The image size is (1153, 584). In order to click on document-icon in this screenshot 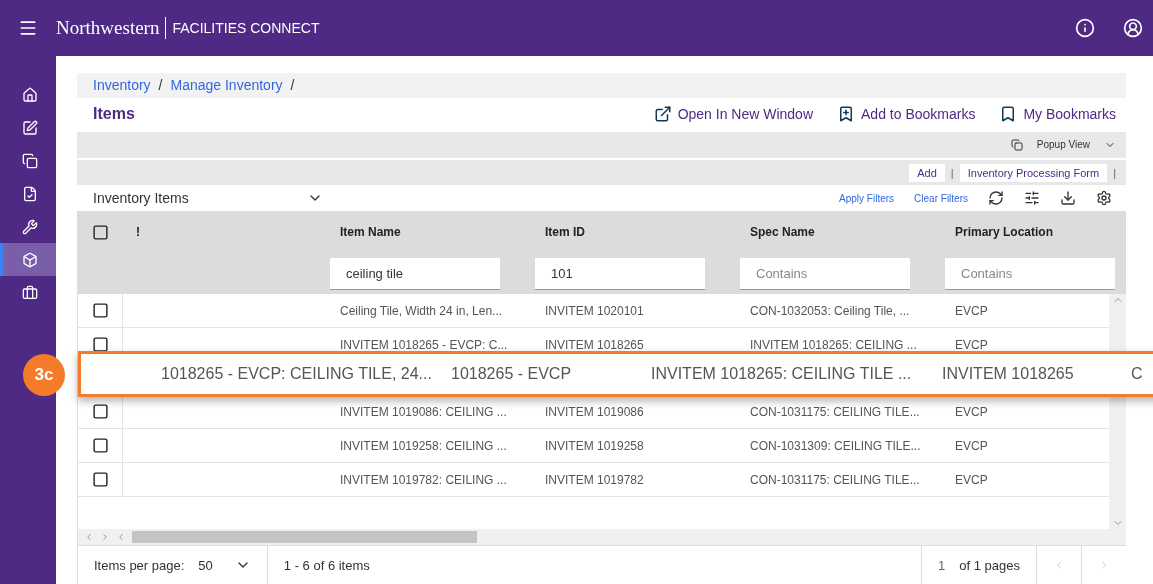, I will do `click(29, 193)`.